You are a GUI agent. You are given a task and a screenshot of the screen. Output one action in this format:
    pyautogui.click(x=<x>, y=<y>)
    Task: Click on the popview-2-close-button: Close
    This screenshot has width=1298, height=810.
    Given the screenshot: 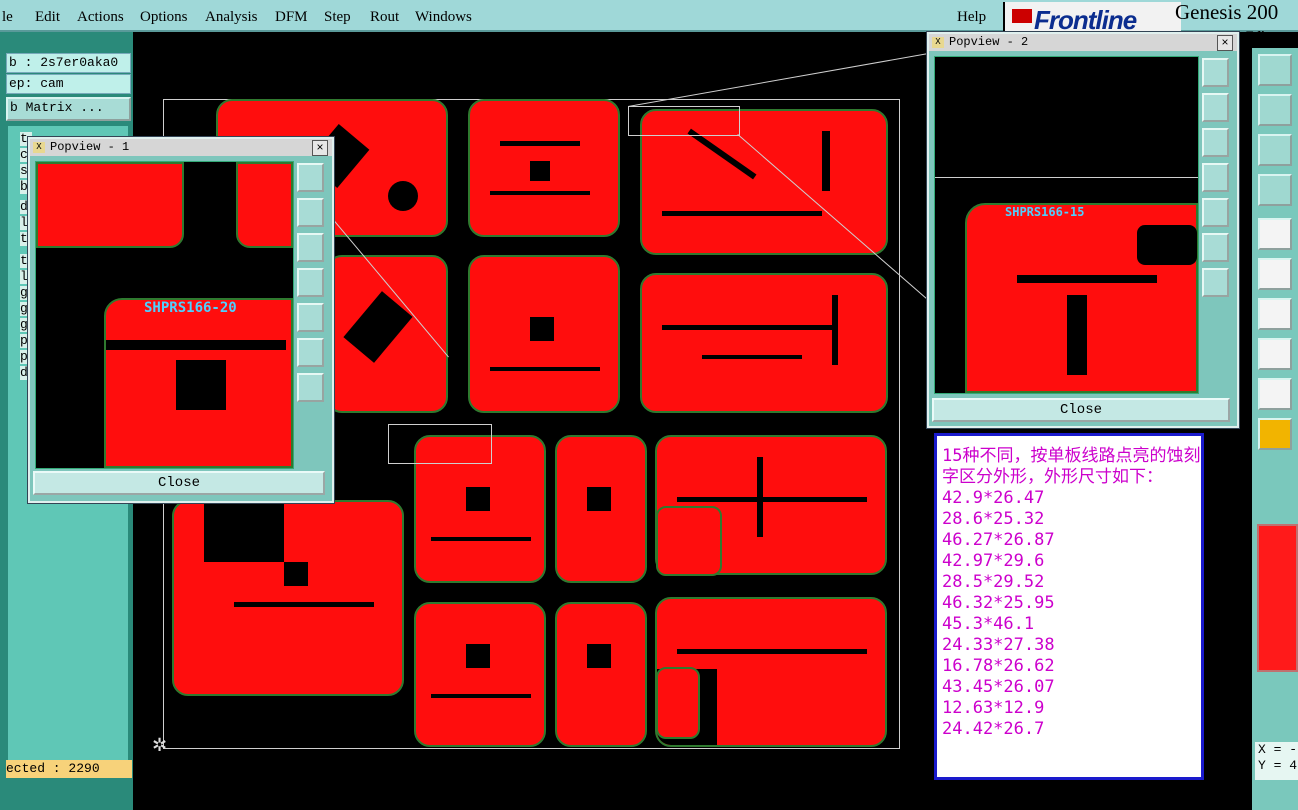 What is the action you would take?
    pyautogui.click(x=1081, y=410)
    